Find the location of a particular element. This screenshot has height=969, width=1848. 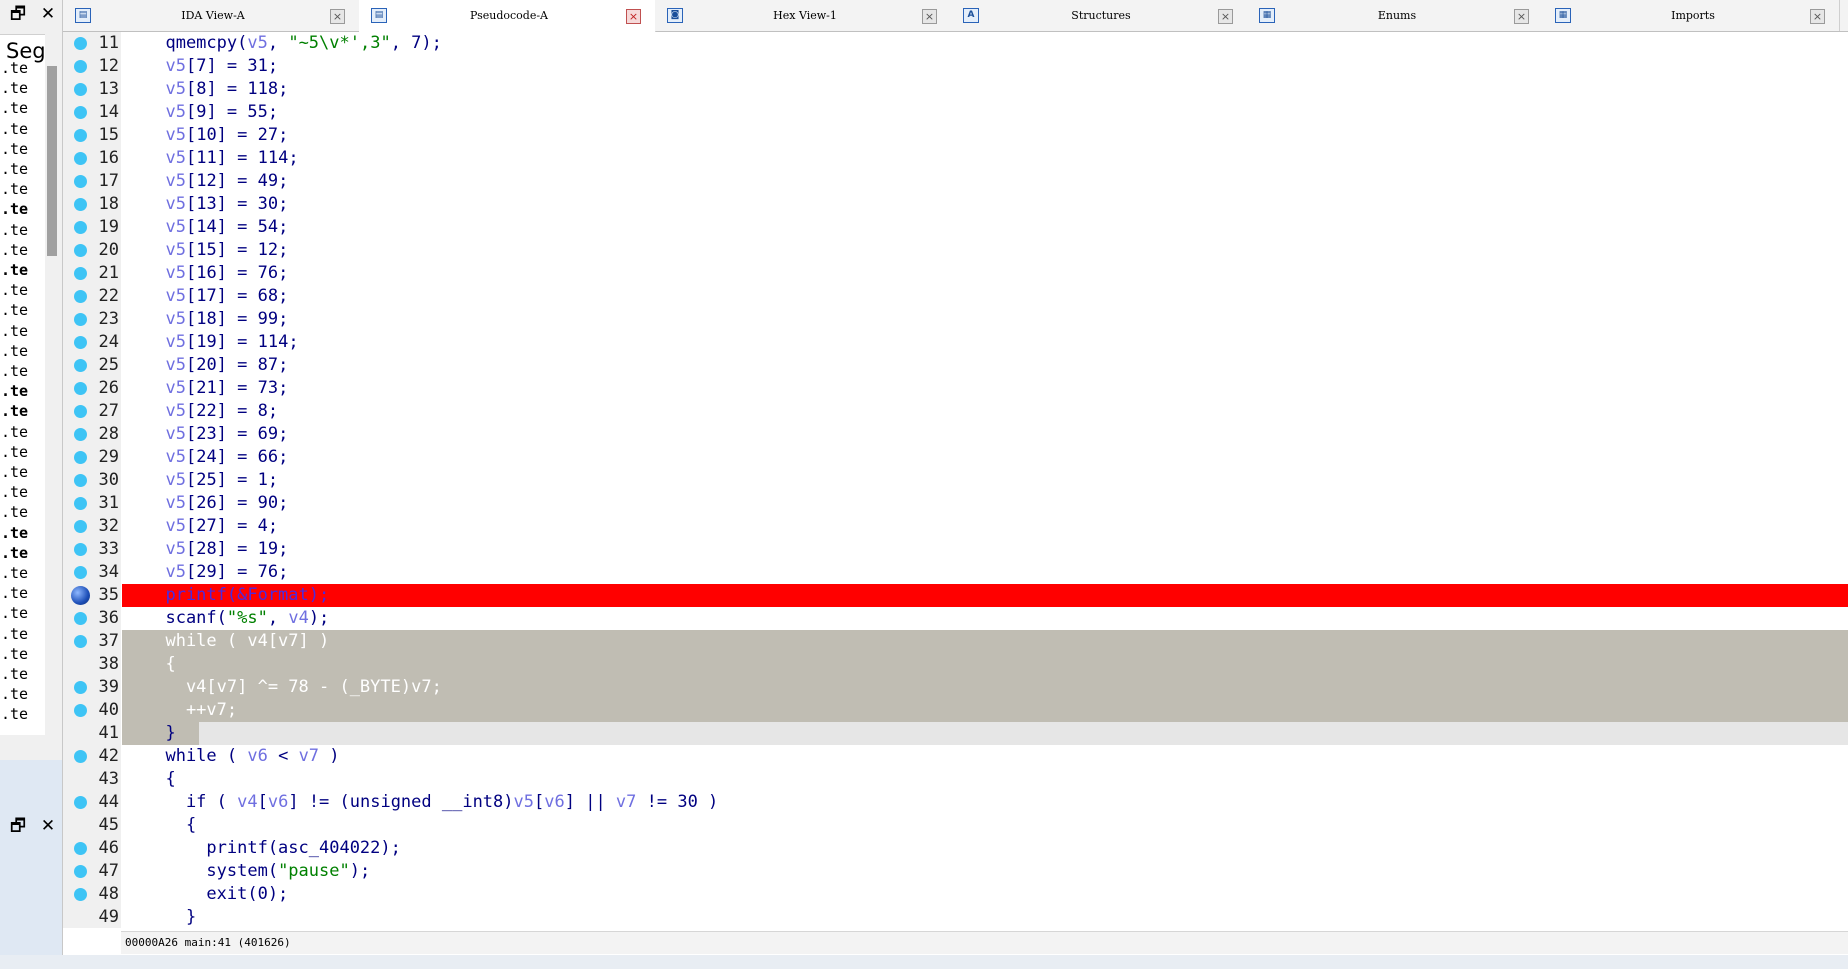

code-line: 28 v5[23] = 69; is located at coordinates (955, 434).